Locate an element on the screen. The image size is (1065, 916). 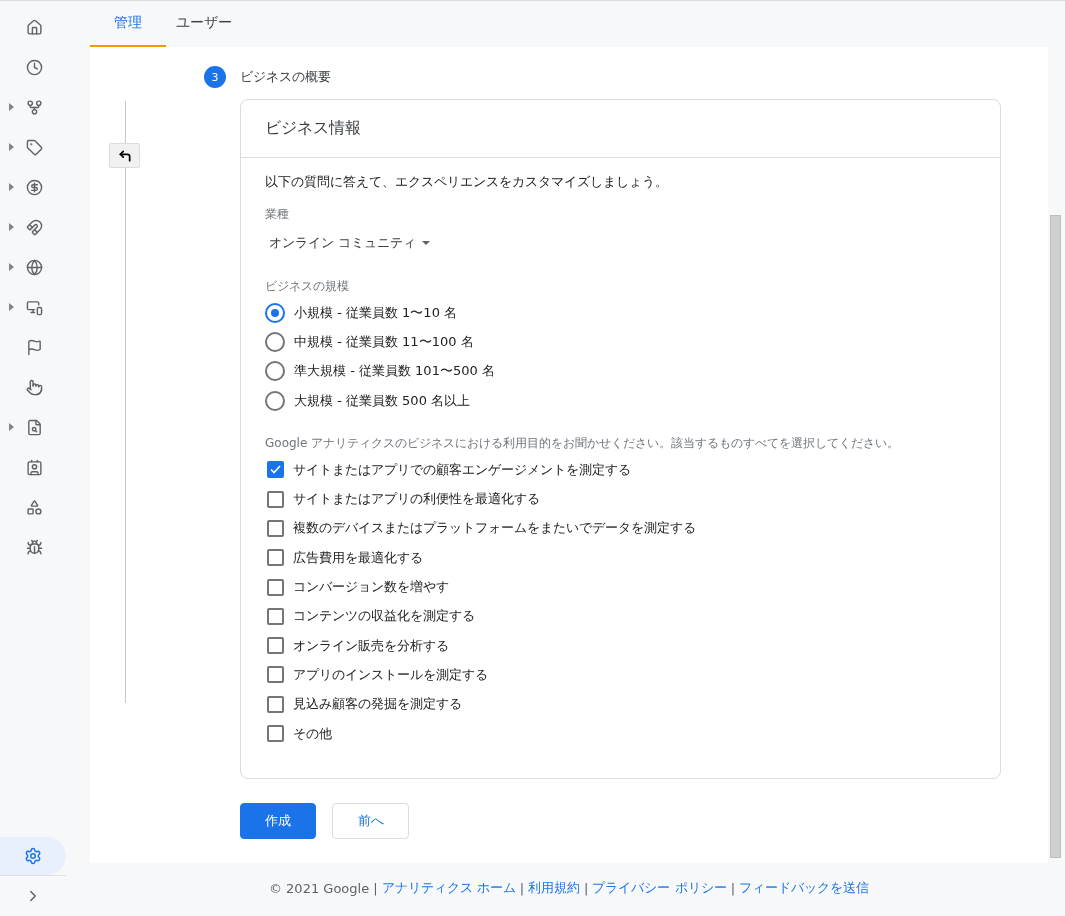
checkbox-label: オンライン販売を分析する is located at coordinates (371, 645).